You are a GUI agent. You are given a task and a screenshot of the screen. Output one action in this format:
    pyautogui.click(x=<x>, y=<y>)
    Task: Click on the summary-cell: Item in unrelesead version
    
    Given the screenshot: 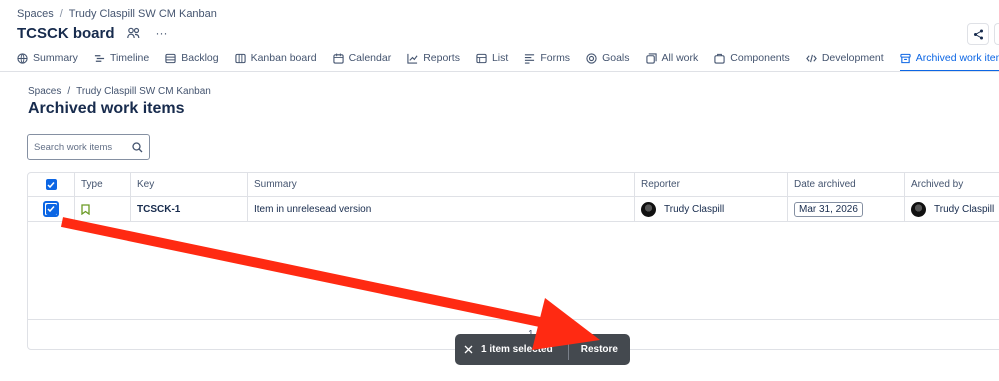 What is the action you would take?
    pyautogui.click(x=440, y=209)
    